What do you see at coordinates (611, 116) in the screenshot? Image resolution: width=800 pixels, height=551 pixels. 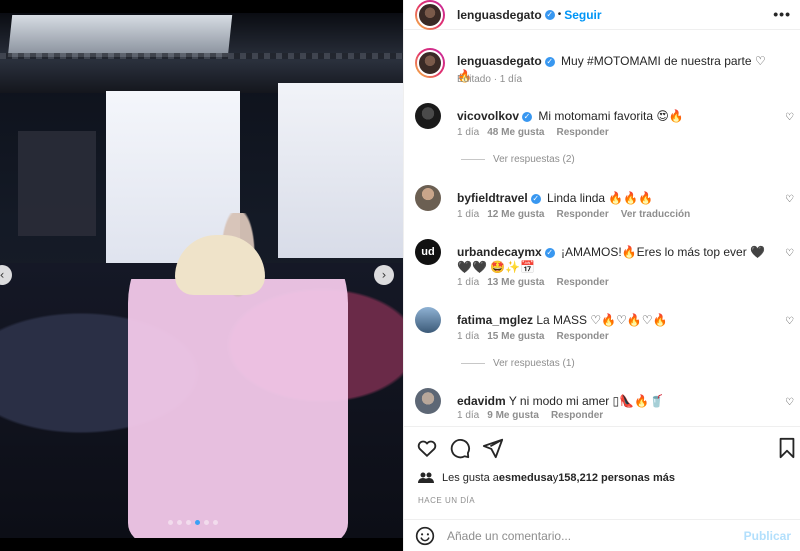 I see `comment-text: Mi motomami favorita 😍🔥` at bounding box center [611, 116].